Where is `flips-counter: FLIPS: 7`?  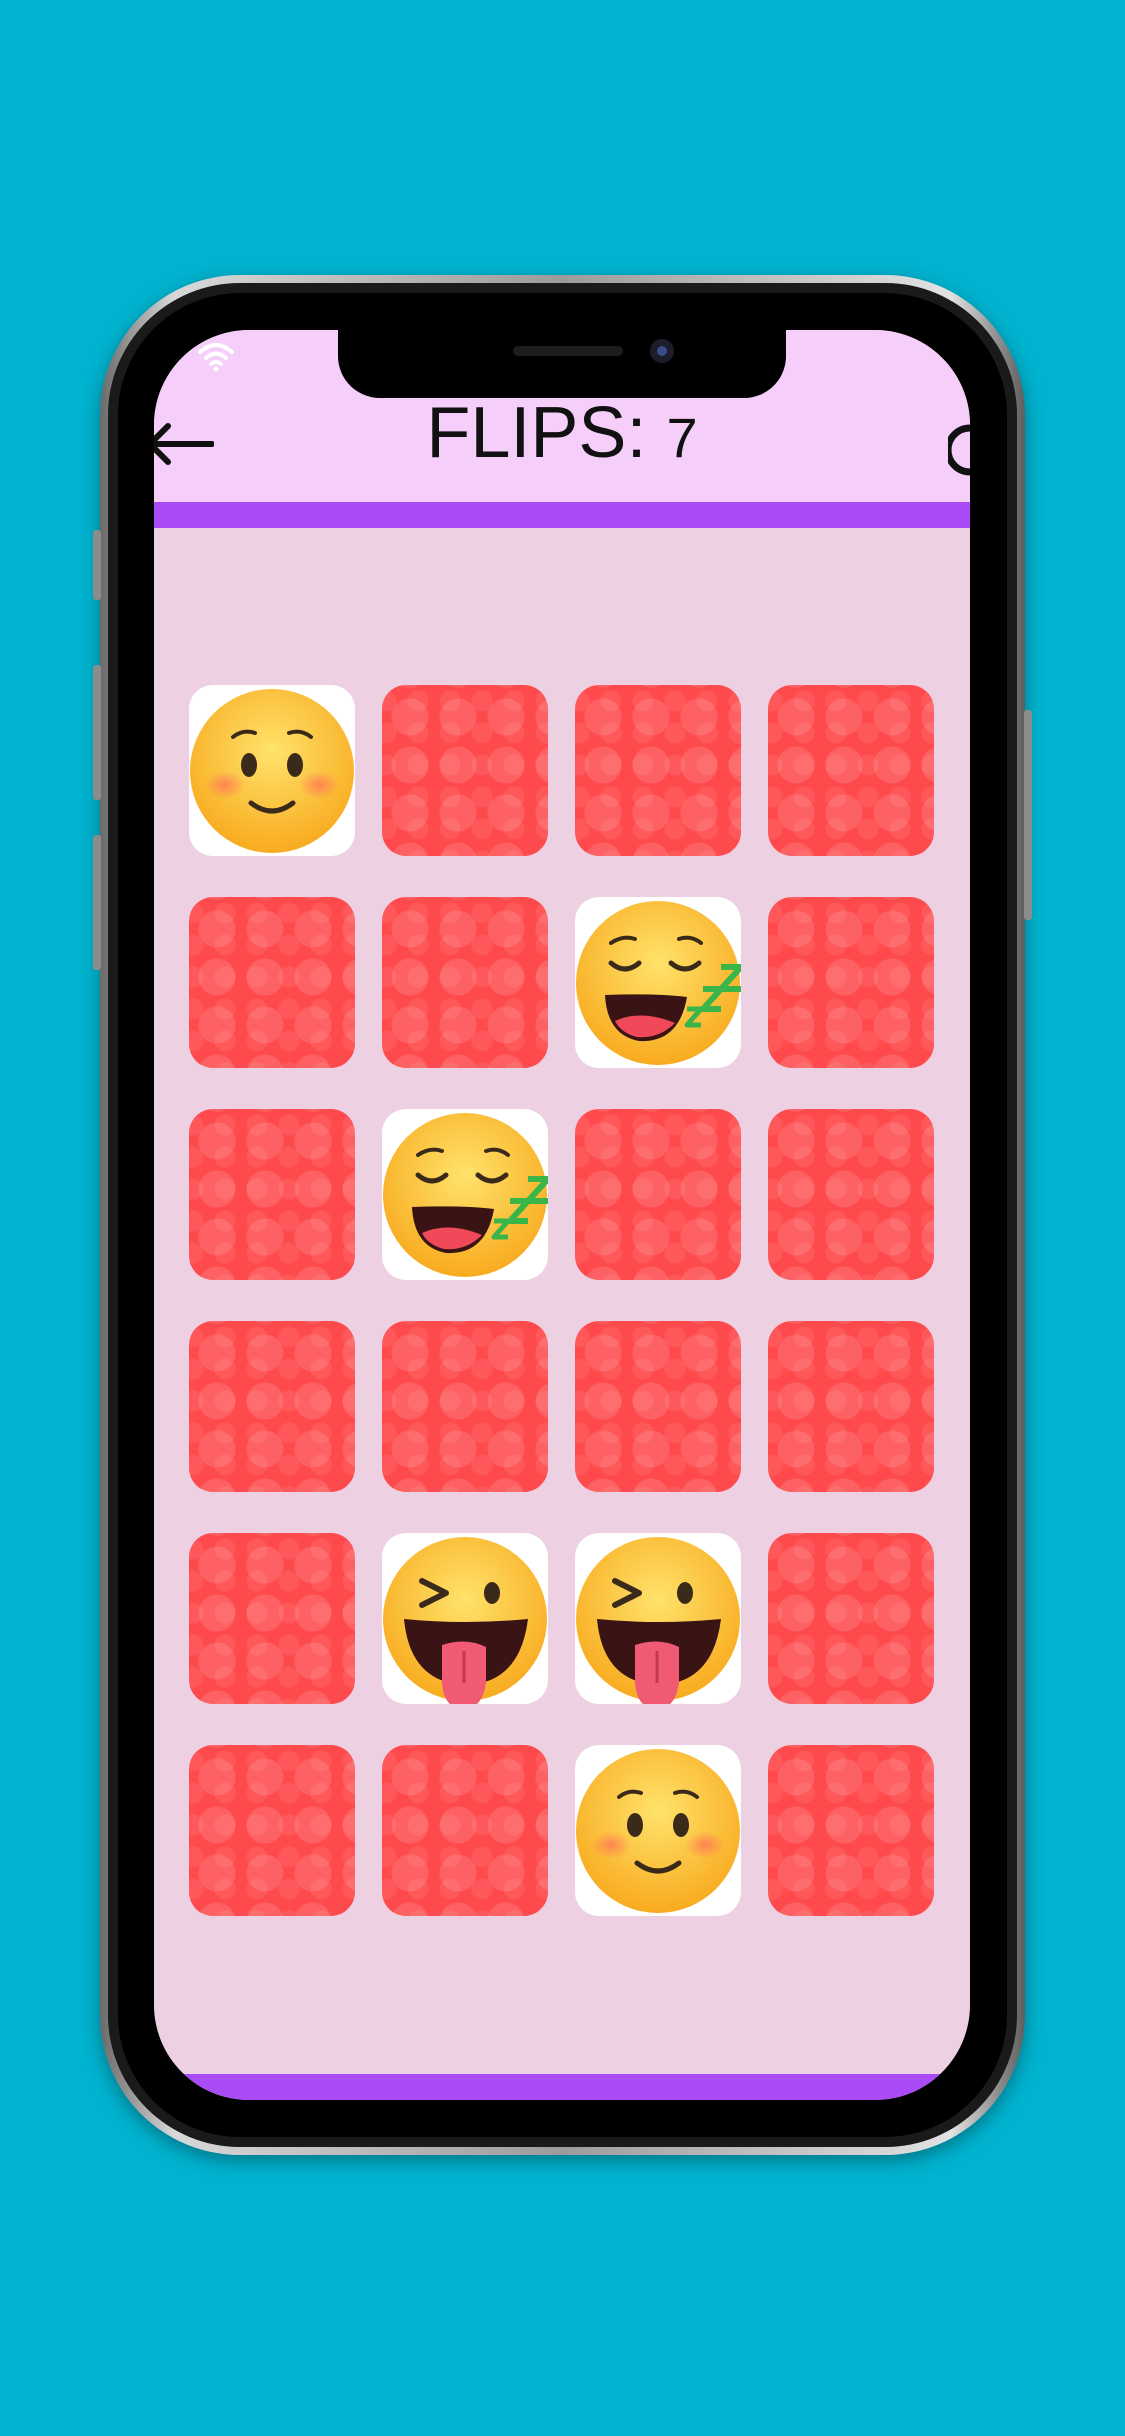 flips-counter: FLIPS: 7 is located at coordinates (562, 433).